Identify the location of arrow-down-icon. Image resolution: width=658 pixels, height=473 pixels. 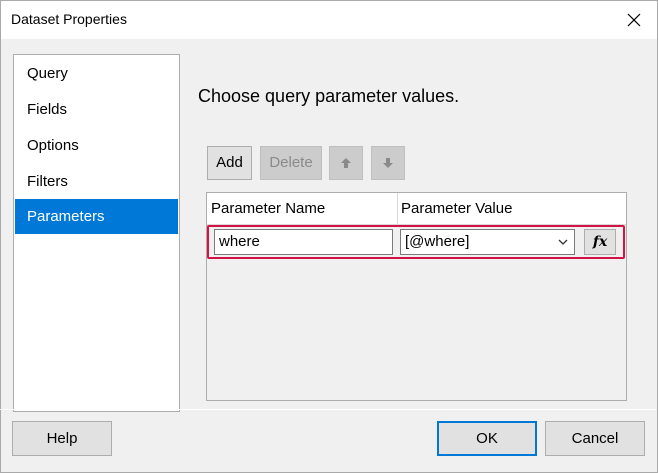
(388, 163).